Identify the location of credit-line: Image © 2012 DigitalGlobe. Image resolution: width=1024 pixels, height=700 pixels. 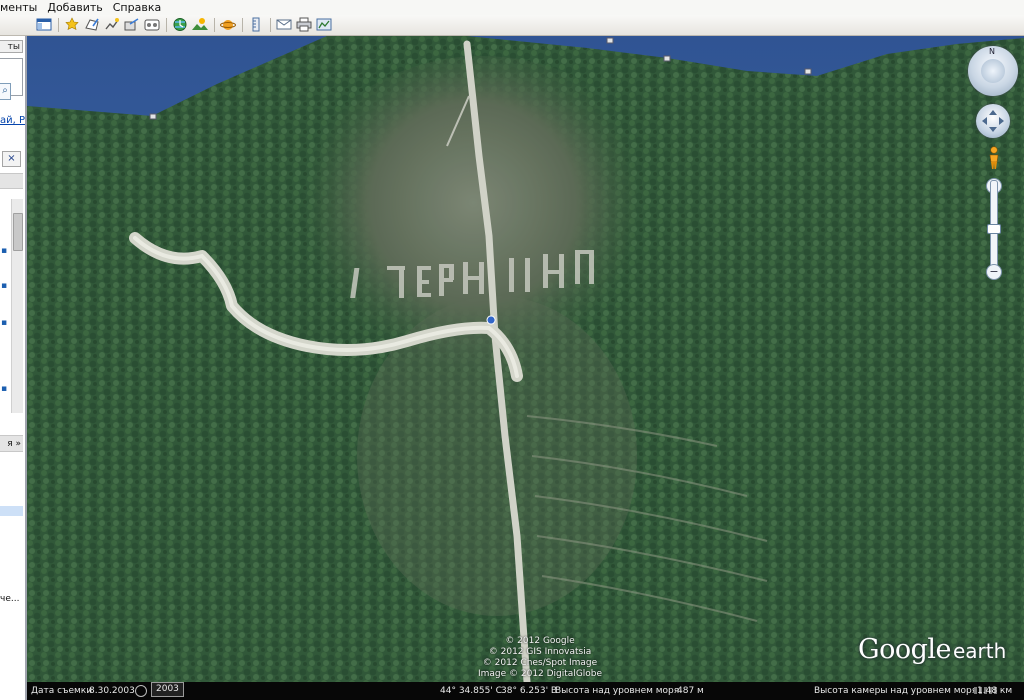
(540, 674).